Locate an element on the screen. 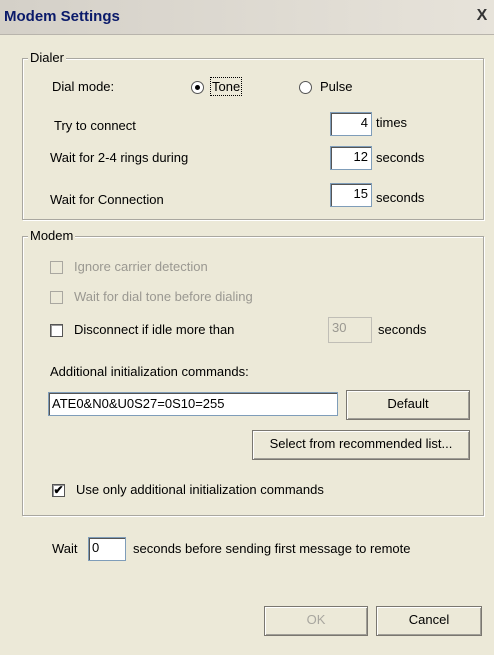  try-connect-label: Try to connect is located at coordinates (95, 125).